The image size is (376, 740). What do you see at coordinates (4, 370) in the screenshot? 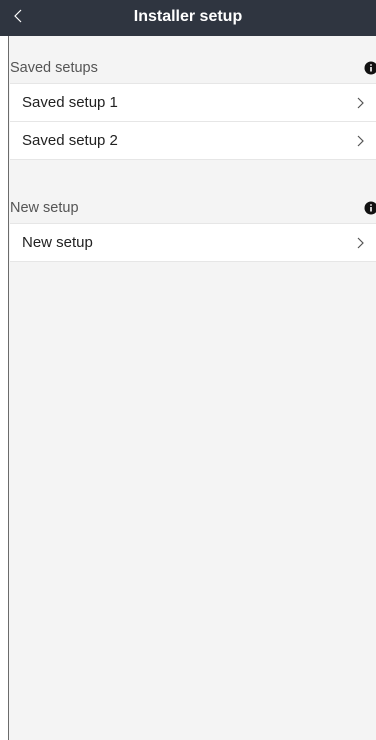
I see `left-edge-divider` at bounding box center [4, 370].